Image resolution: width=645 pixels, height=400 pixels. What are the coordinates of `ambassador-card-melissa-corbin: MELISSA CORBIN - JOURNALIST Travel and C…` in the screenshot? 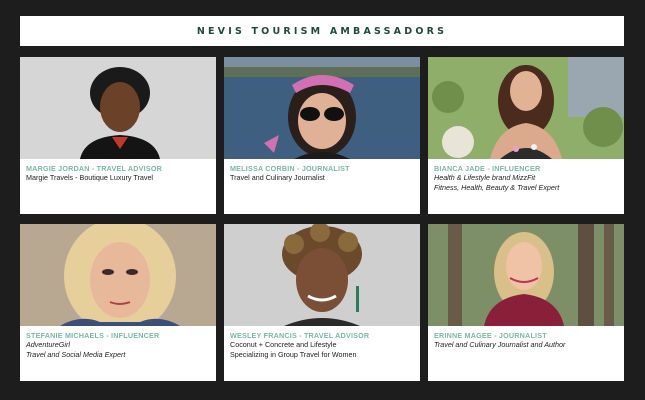 It's located at (322, 135).